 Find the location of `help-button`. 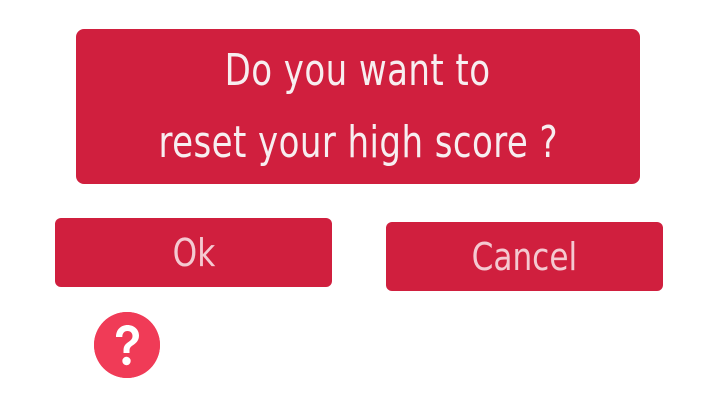

help-button is located at coordinates (127, 345).